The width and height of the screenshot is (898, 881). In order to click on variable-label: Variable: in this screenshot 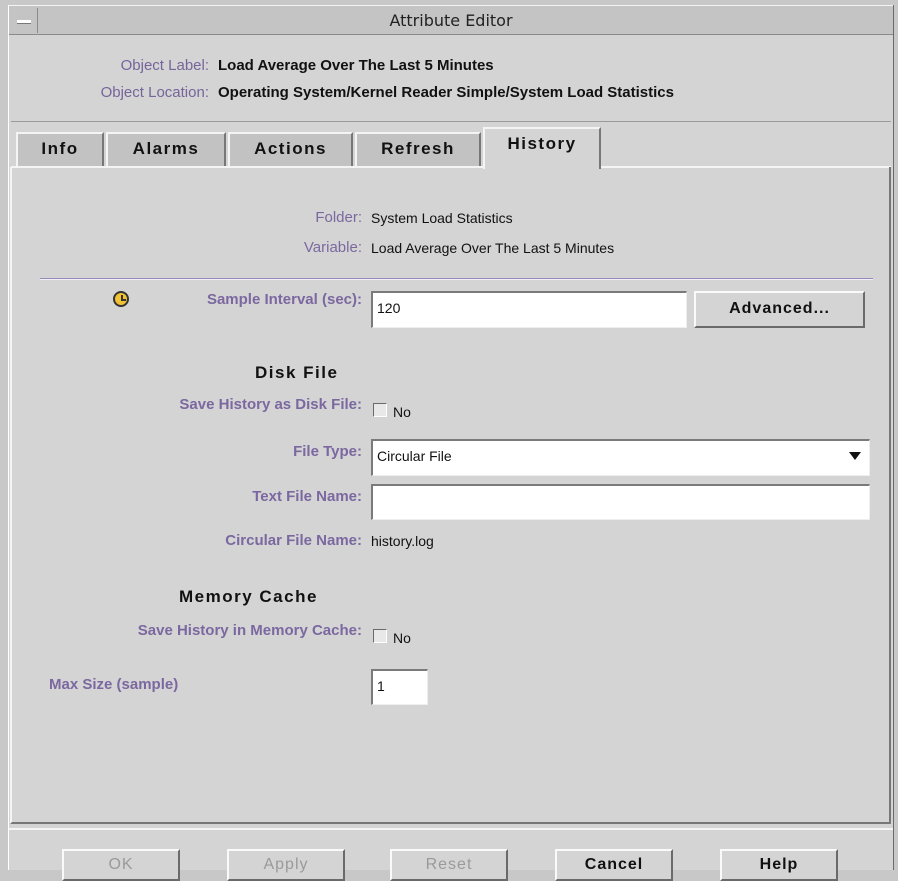, I will do `click(332, 247)`.